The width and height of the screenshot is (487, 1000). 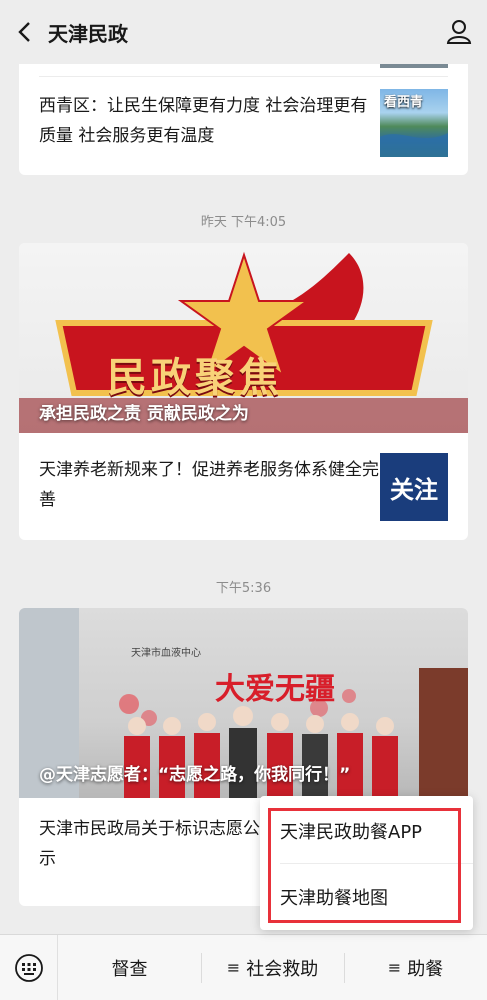 I want to click on hero-banner-text: 民政聚焦, so click(x=195, y=378).